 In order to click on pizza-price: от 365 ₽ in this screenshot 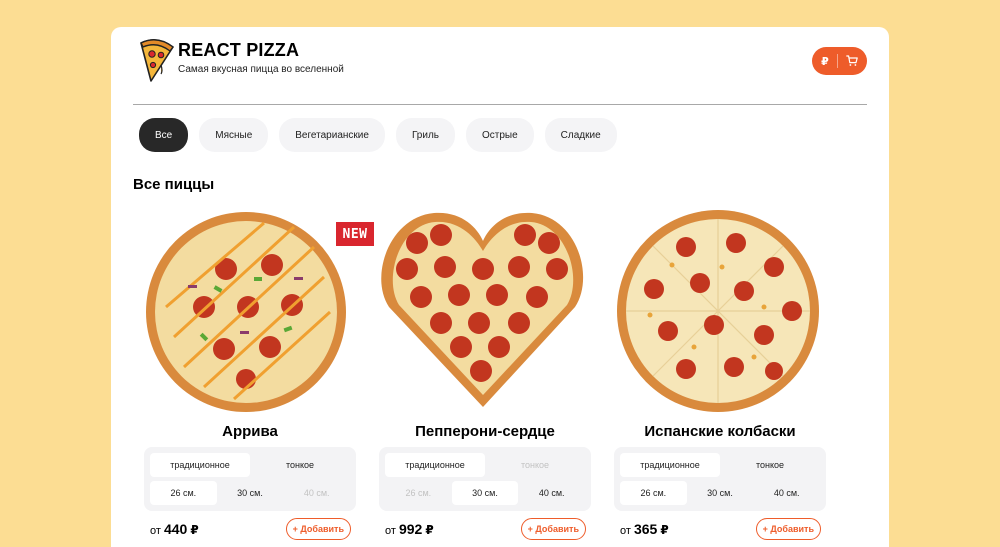, I will do `click(641, 529)`.